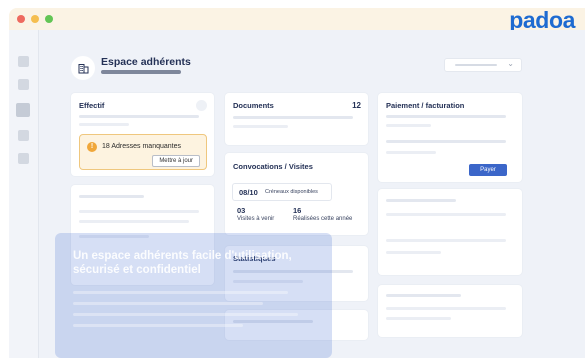 The height and width of the screenshot is (358, 585). What do you see at coordinates (49, 19) in the screenshot?
I see `maximize-window-button` at bounding box center [49, 19].